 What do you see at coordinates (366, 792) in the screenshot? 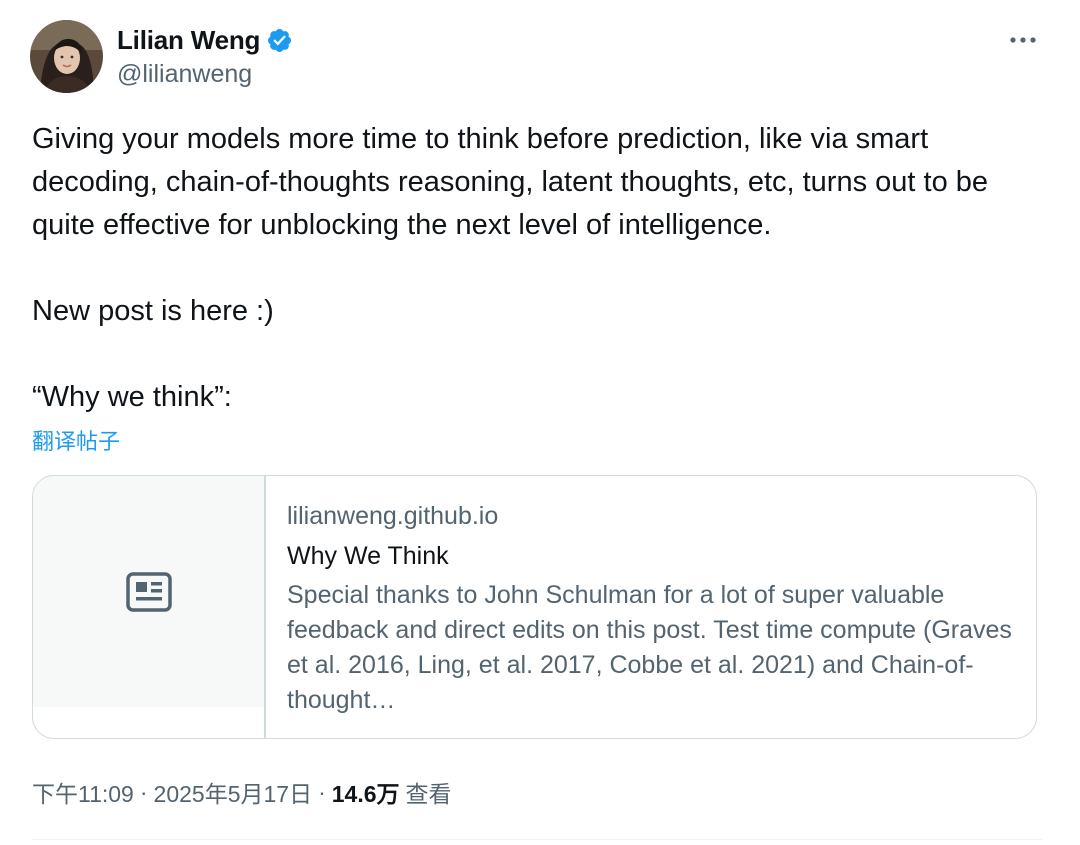
I see `views-count: 14.6万` at bounding box center [366, 792].